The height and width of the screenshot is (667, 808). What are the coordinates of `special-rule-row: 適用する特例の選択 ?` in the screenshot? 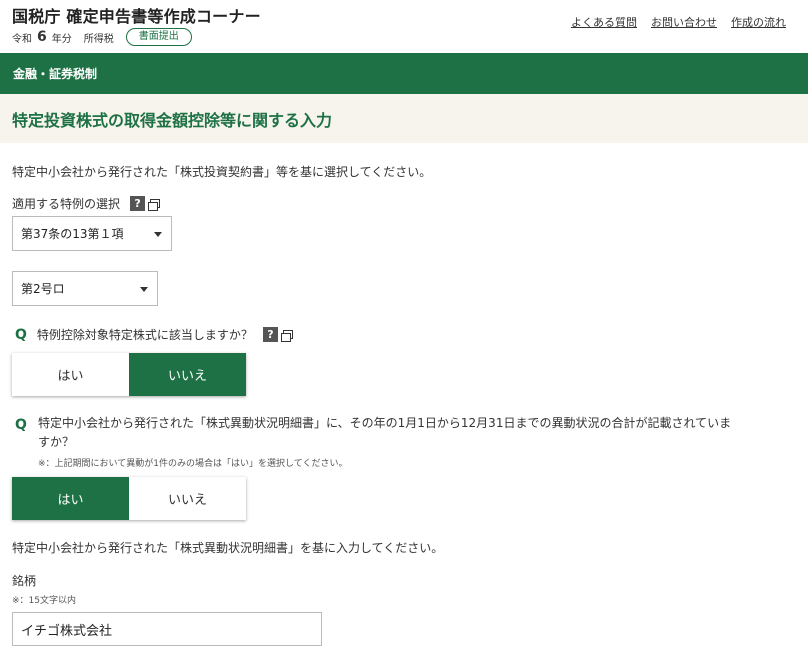 It's located at (86, 203).